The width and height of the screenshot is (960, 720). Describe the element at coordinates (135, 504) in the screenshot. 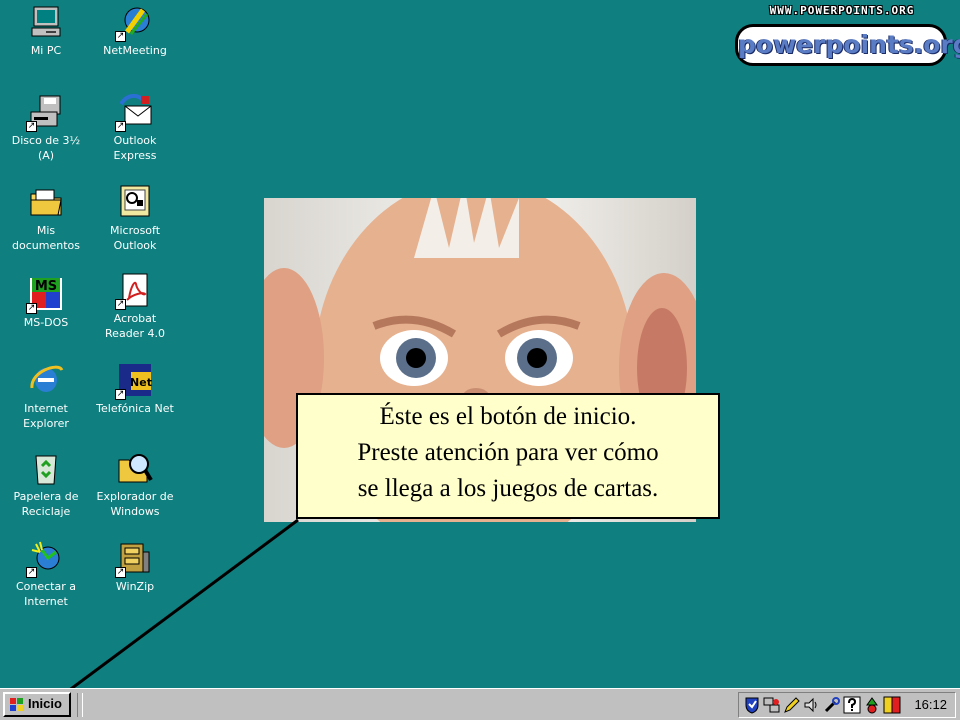

I see `icon-label: Explorador de Windows` at that location.